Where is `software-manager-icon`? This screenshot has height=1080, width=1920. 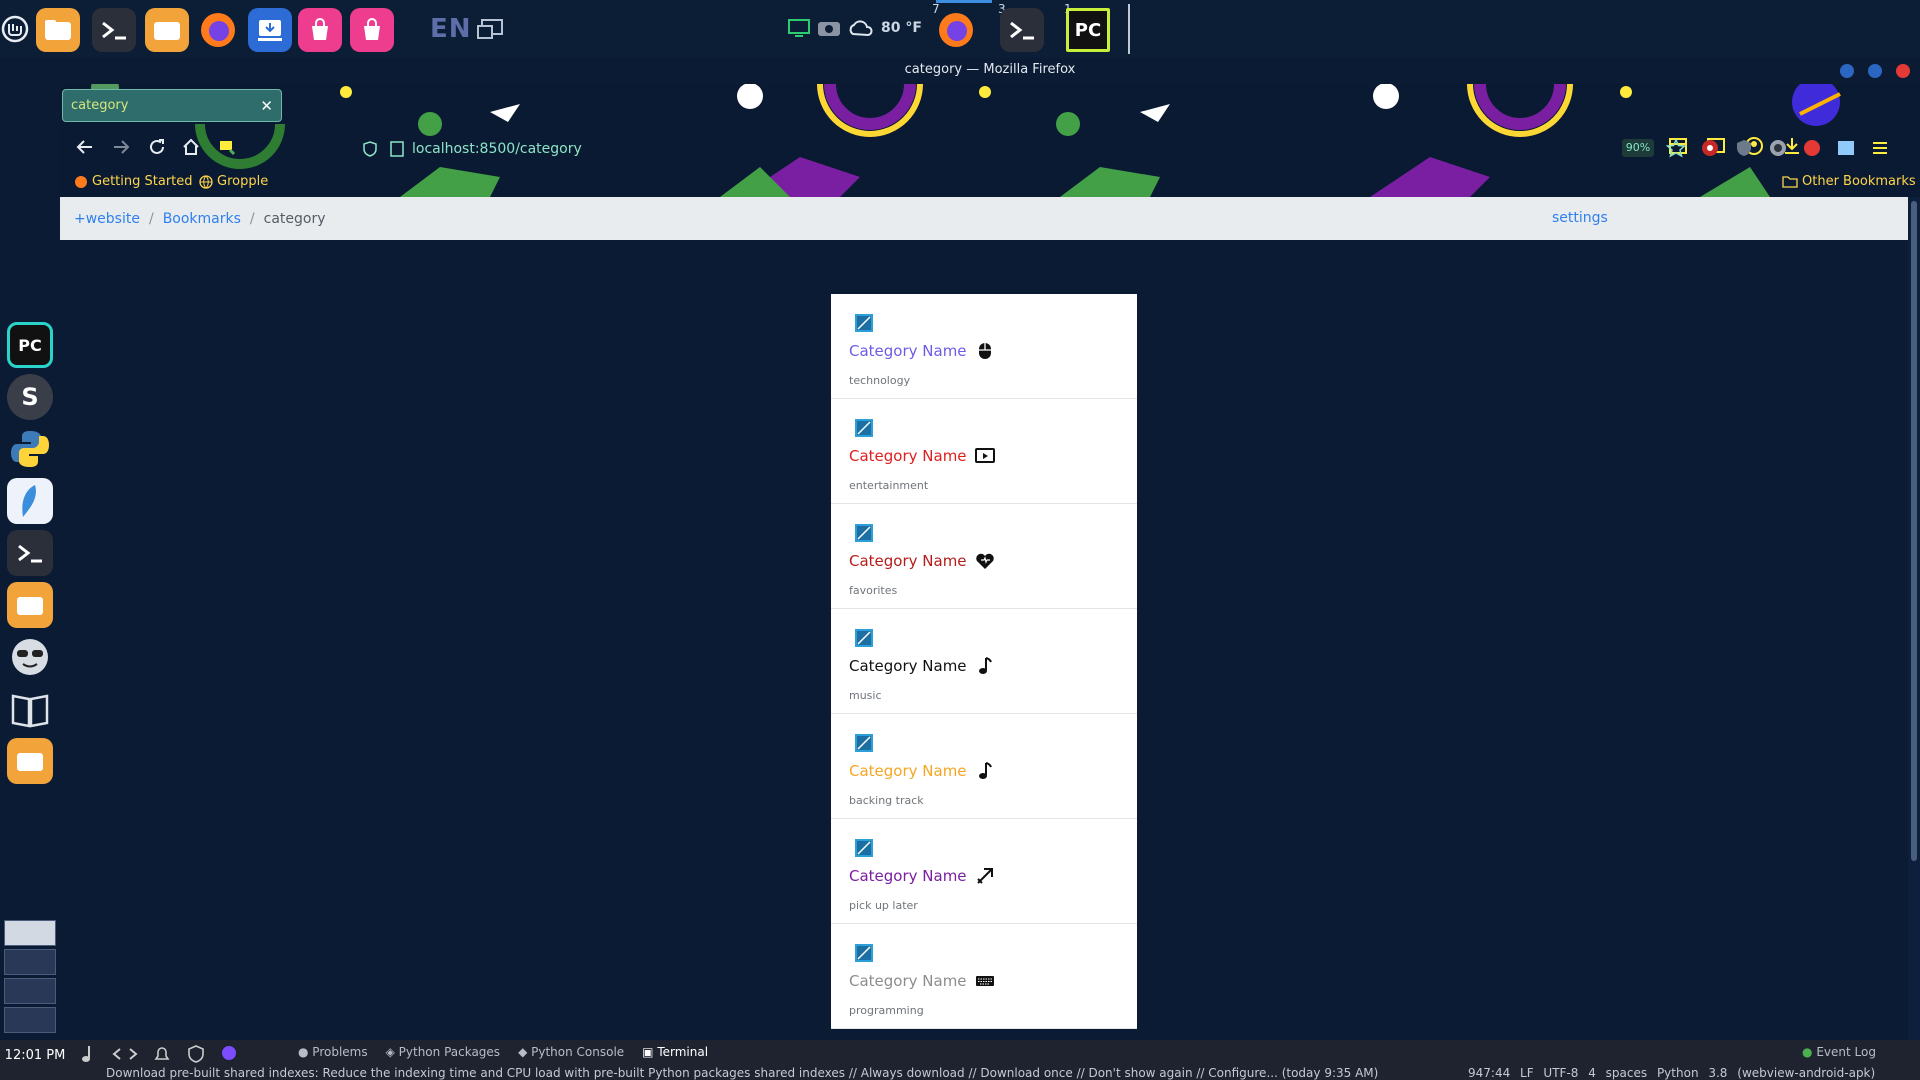 software-manager-icon is located at coordinates (270, 30).